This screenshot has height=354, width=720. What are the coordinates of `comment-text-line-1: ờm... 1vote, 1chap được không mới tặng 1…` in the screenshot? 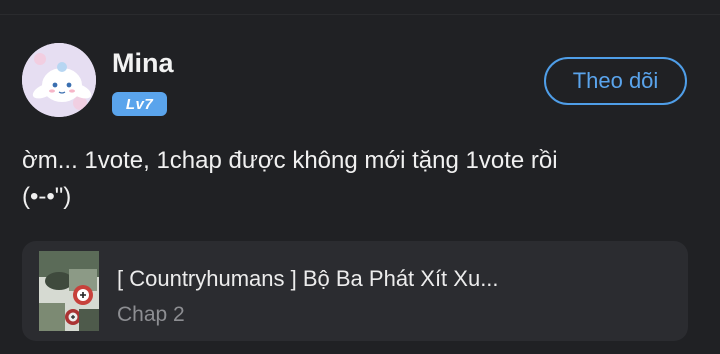 It's located at (290, 160).